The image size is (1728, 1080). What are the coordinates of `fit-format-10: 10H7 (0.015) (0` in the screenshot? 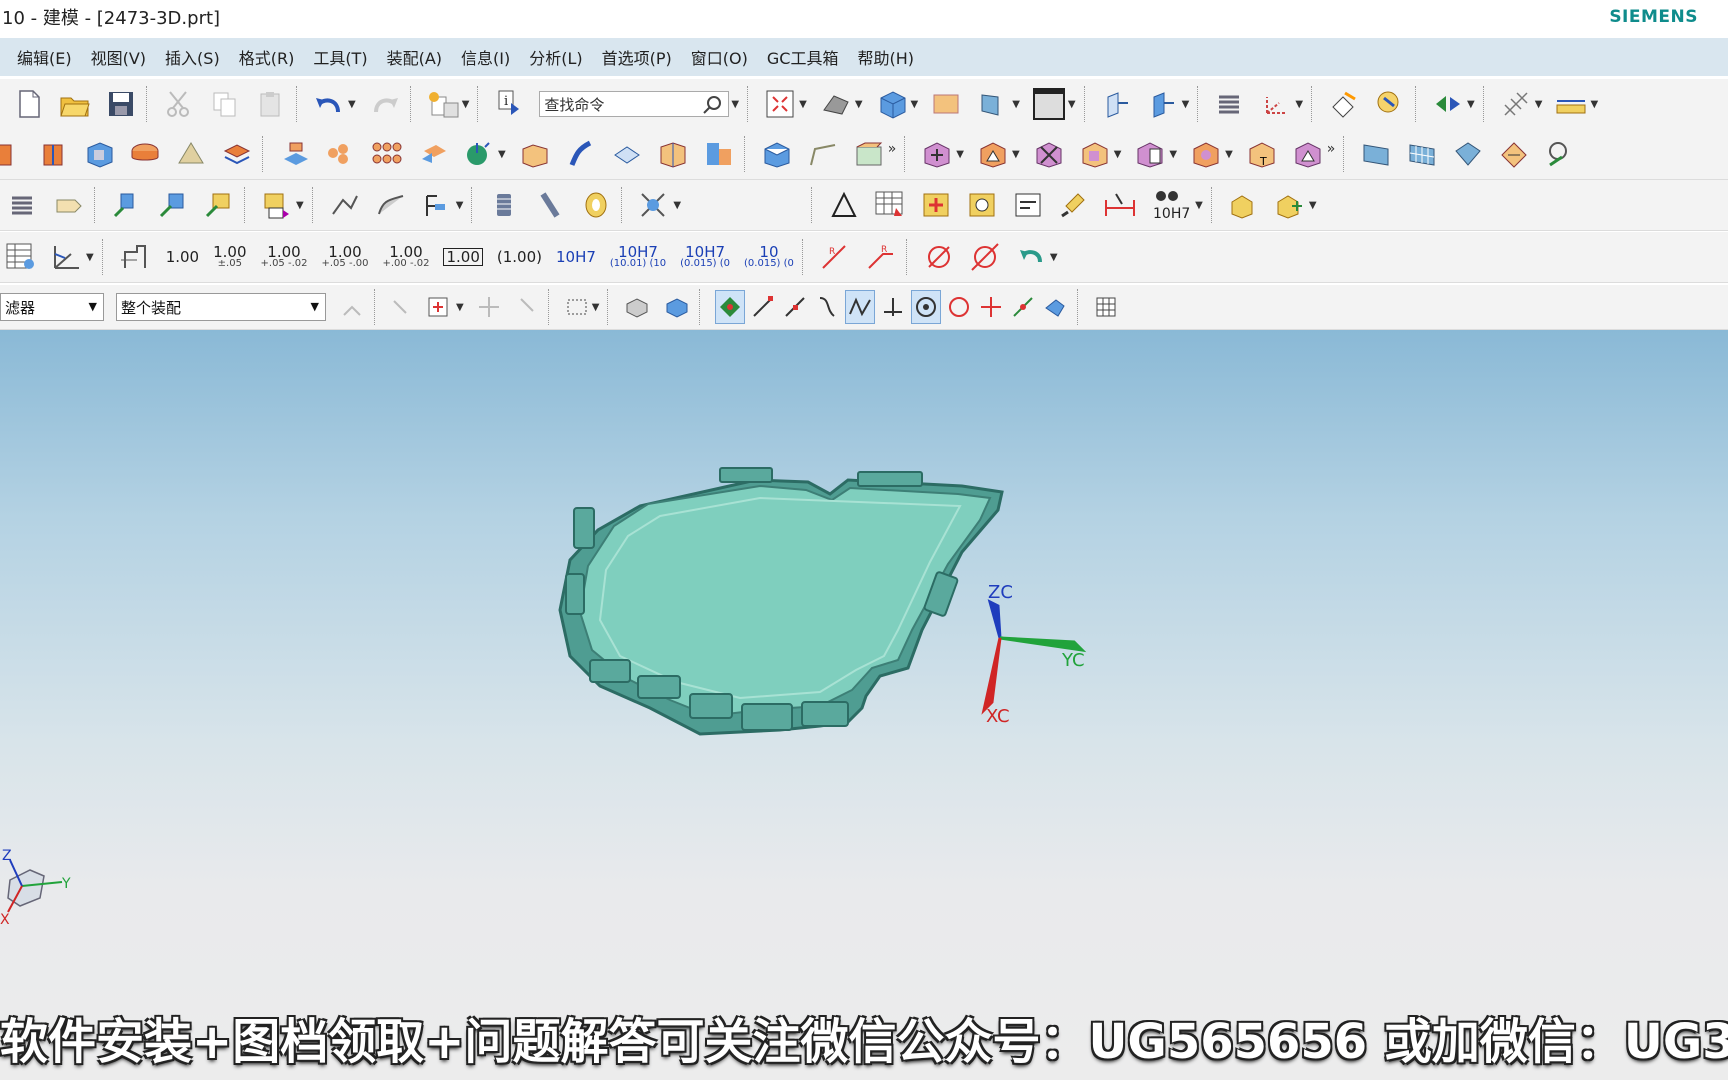 It's located at (705, 257).